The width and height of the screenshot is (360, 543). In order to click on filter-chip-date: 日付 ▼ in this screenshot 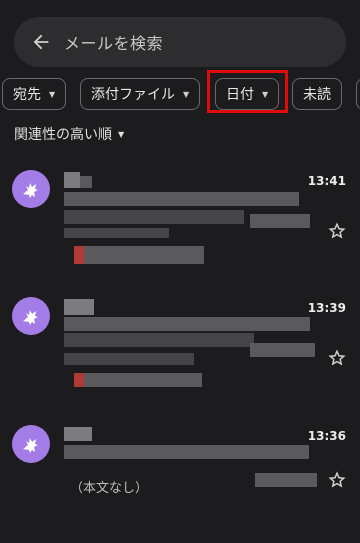, I will do `click(247, 94)`.